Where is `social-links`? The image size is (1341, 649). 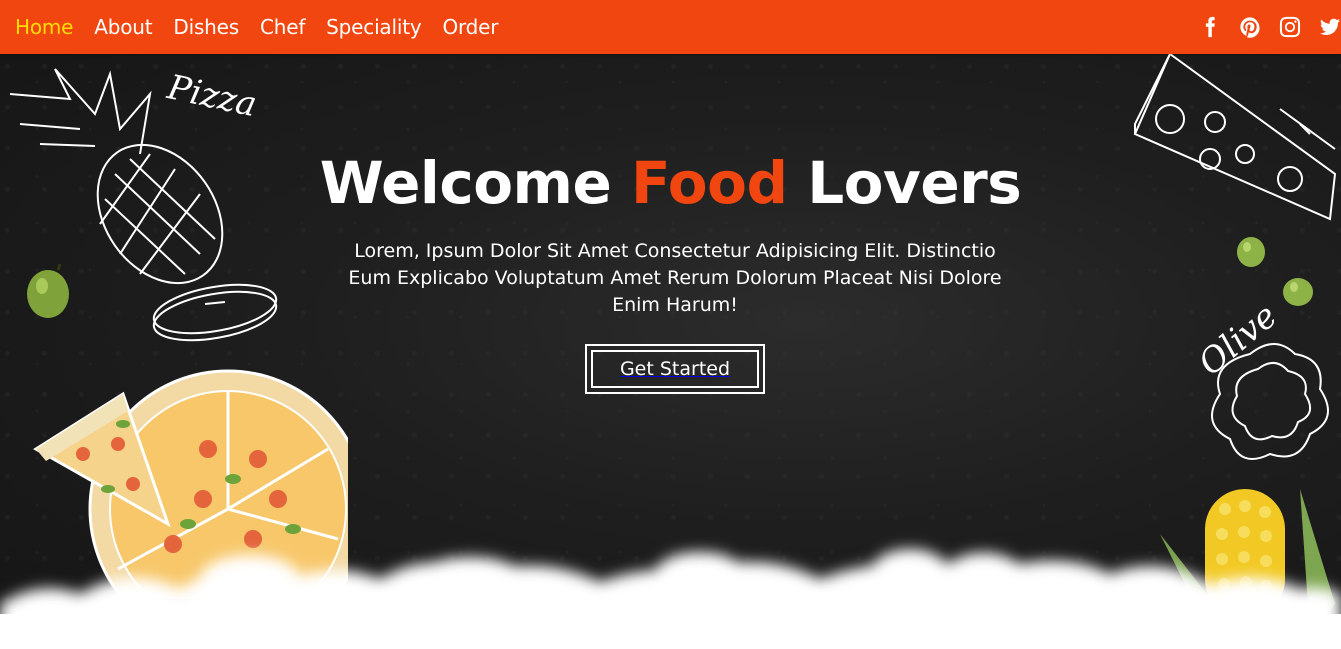
social-links is located at coordinates (1261, 27).